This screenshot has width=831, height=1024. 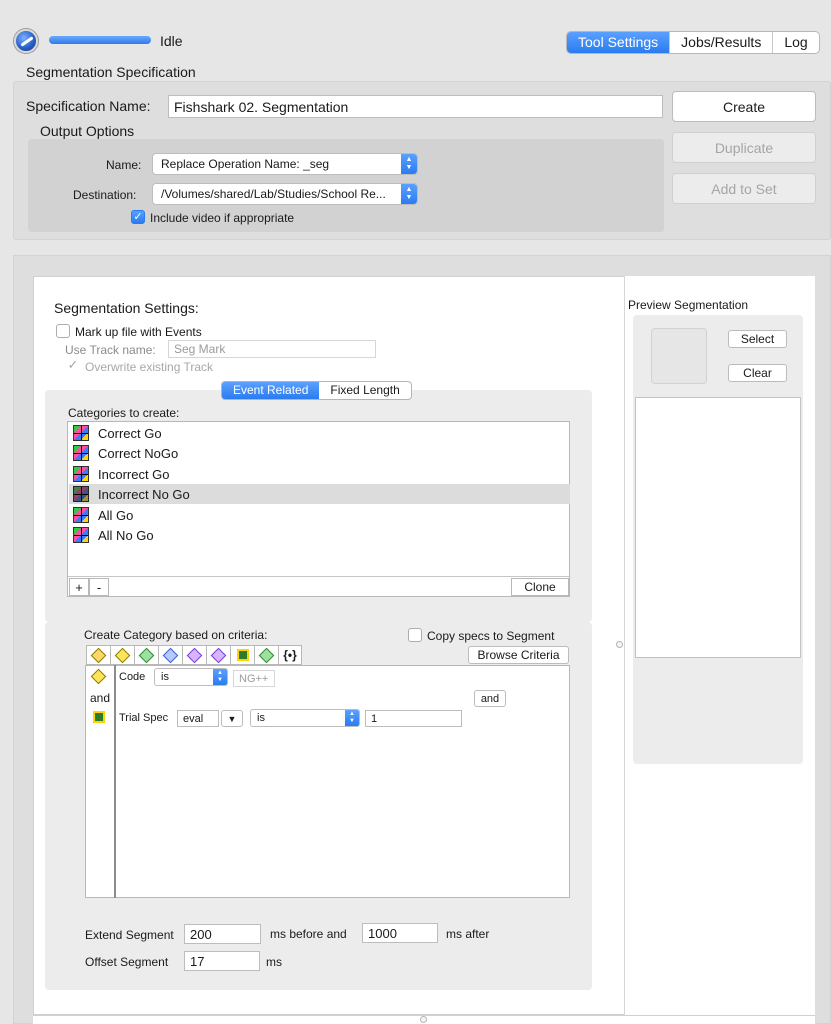 I want to click on copy-specs-checkbox, so click(x=415, y=635).